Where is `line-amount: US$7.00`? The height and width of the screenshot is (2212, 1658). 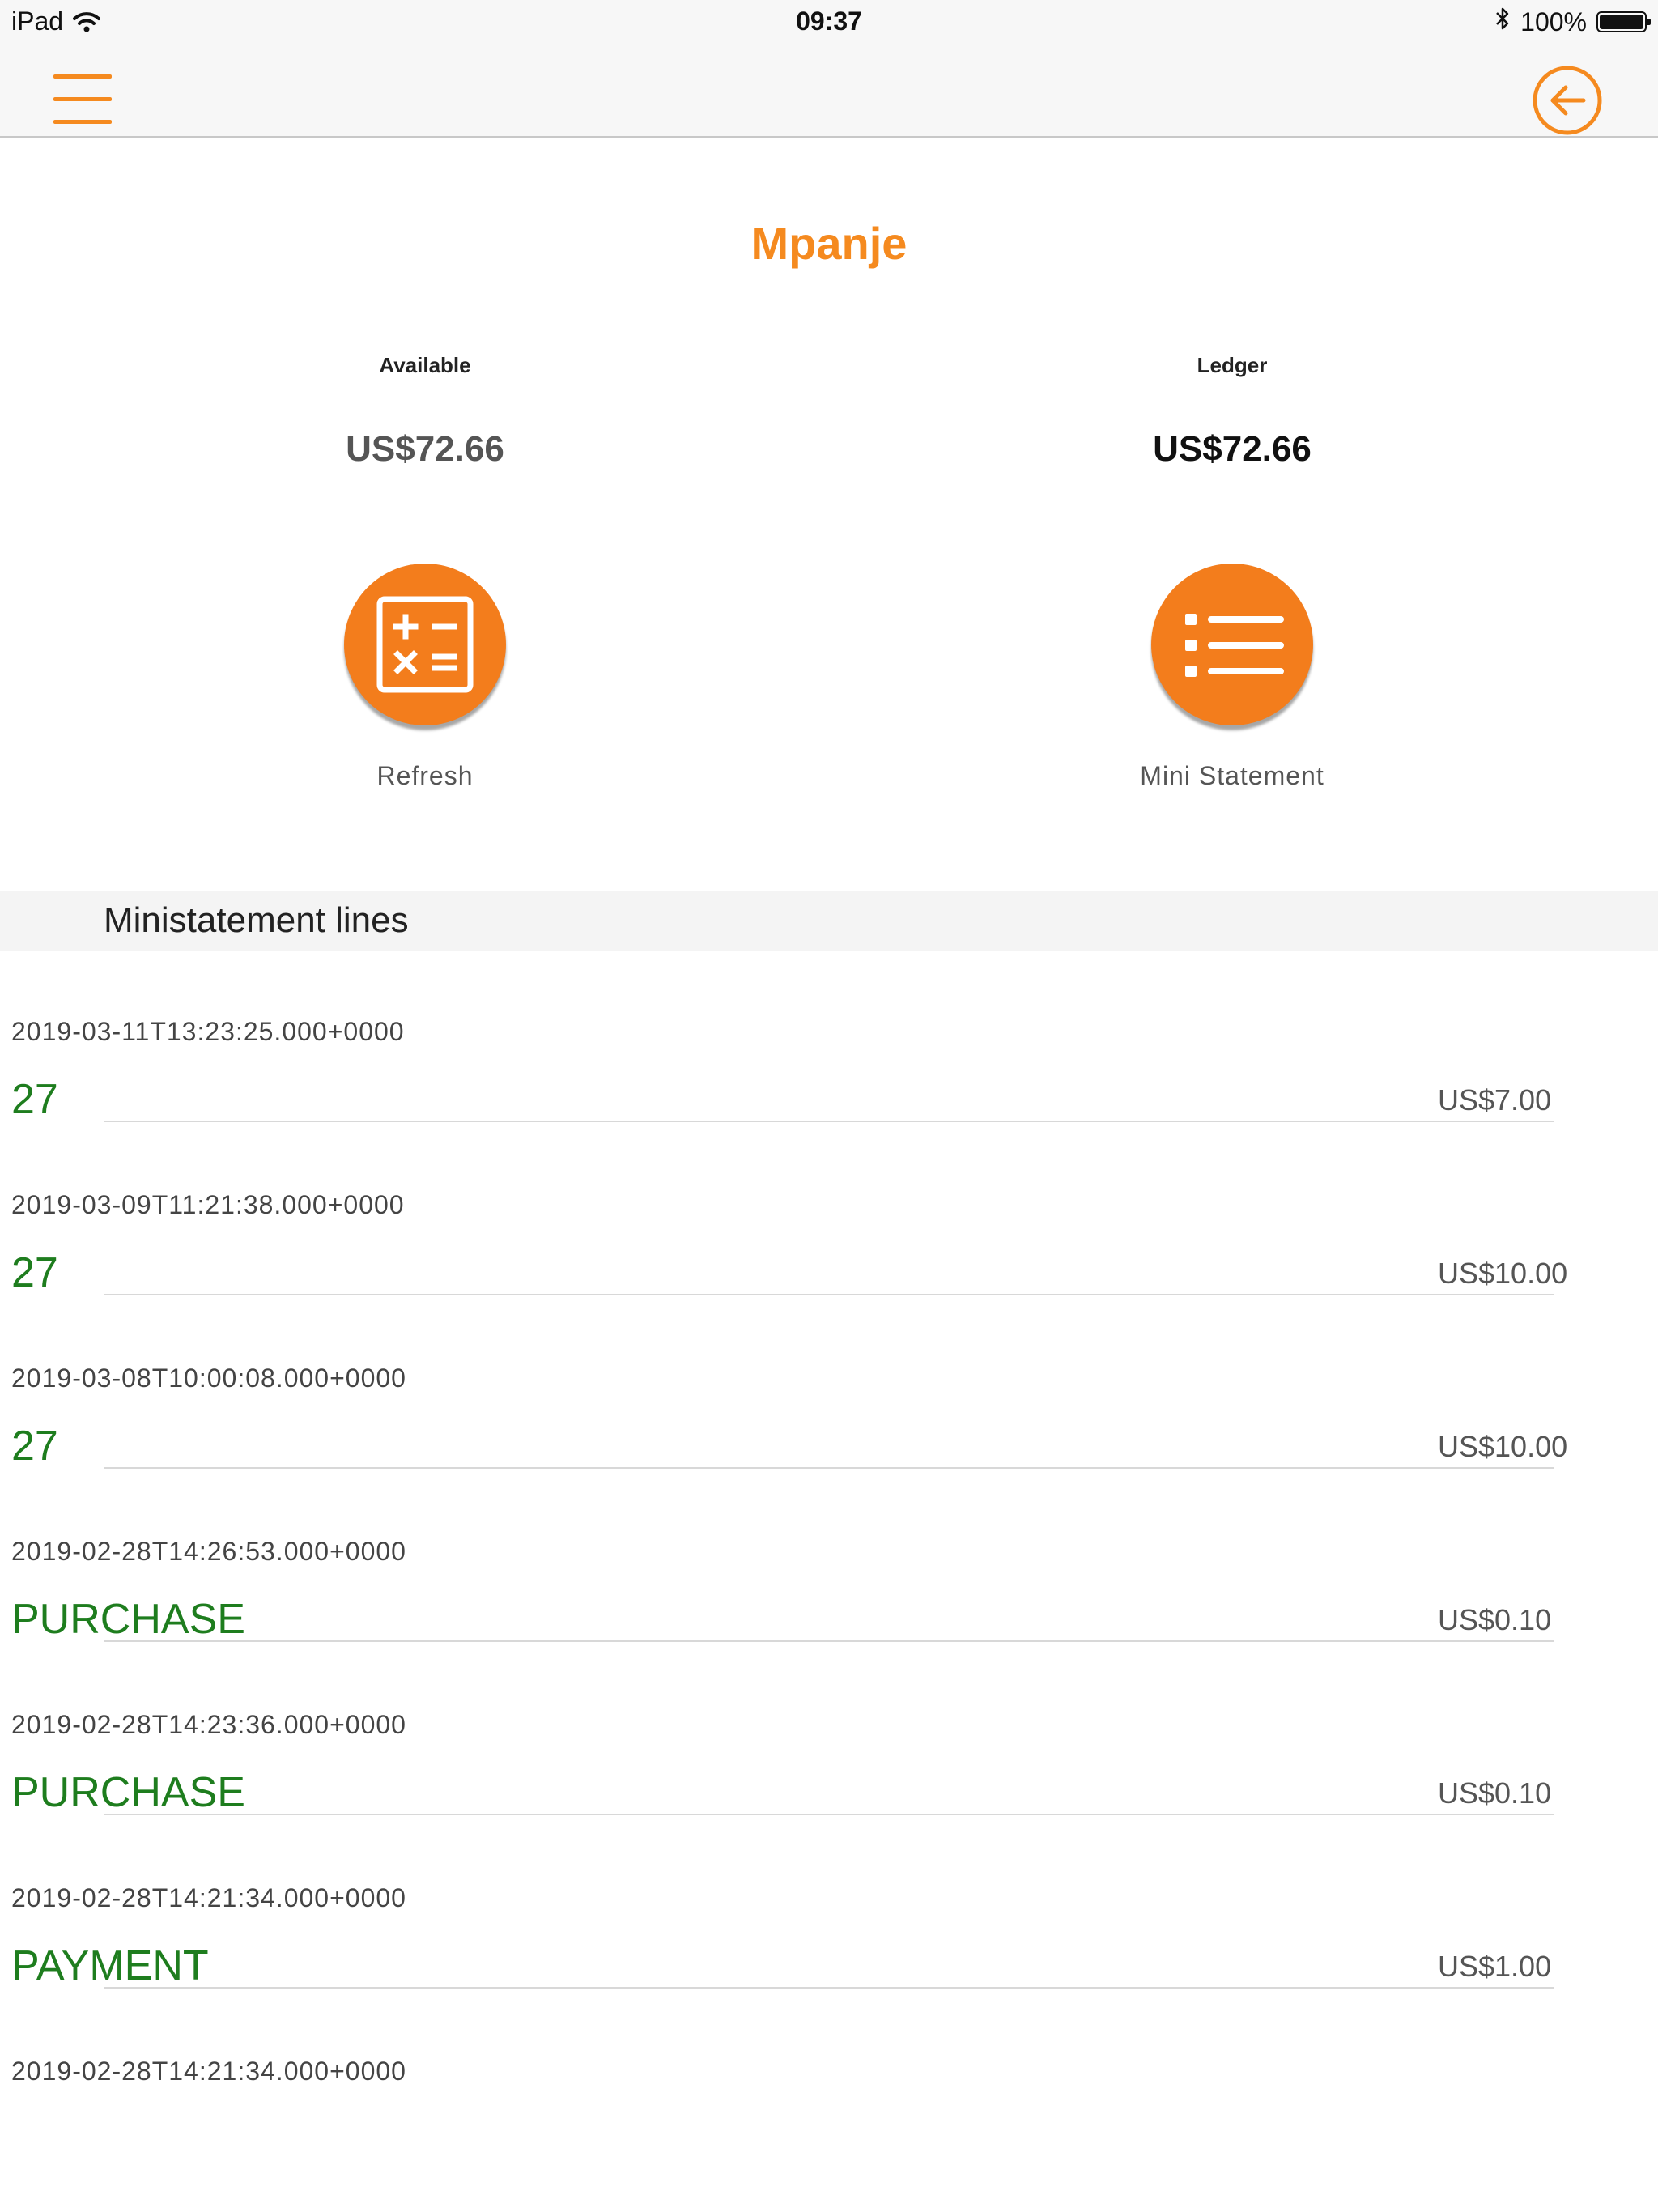 line-amount: US$7.00 is located at coordinates (1495, 1100).